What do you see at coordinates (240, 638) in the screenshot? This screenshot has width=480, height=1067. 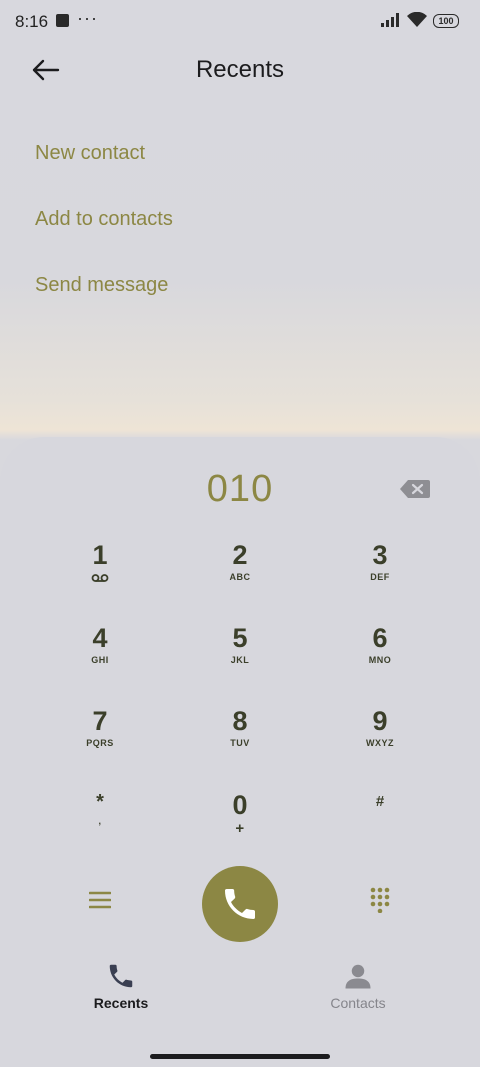 I see `key-digit: 5` at bounding box center [240, 638].